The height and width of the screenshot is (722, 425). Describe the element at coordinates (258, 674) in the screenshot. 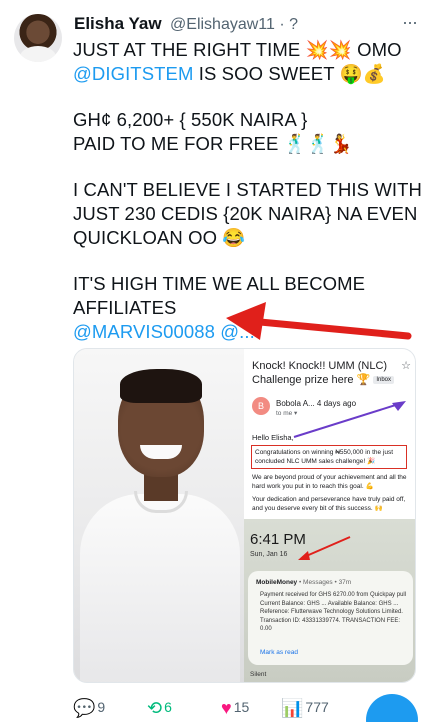

I see `silent-label: Silent` at that location.